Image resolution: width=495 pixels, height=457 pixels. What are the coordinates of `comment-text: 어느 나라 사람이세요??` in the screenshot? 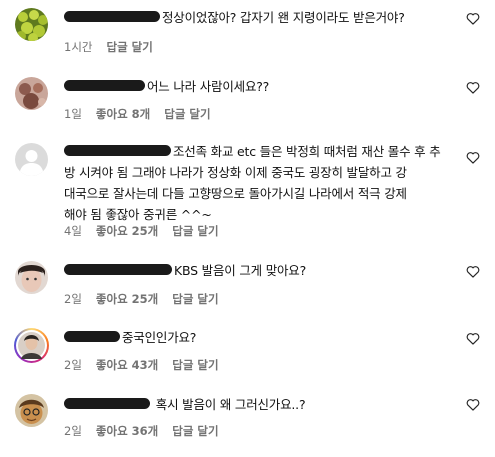 It's located at (261, 86).